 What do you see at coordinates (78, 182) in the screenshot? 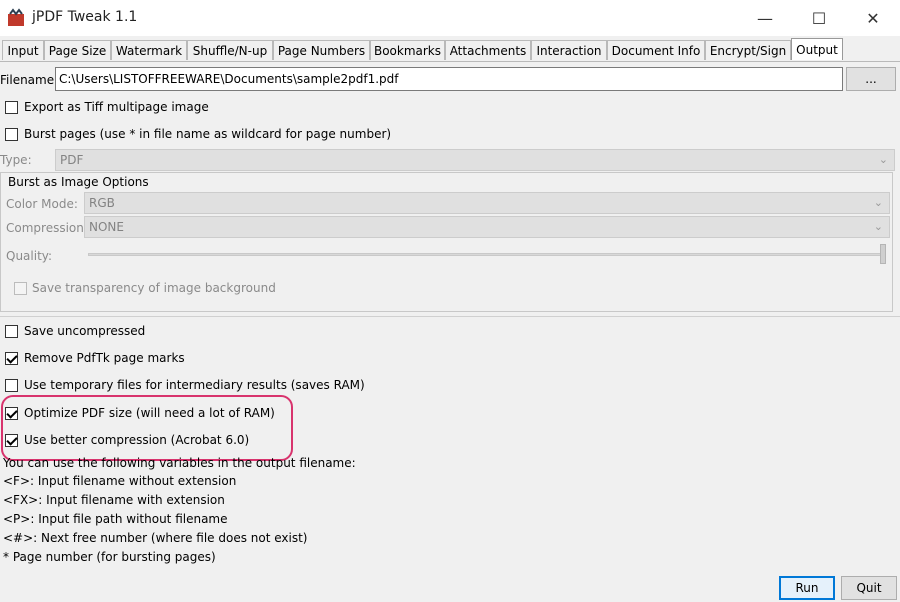
I see `burst-group-title: Burst as Image Options` at bounding box center [78, 182].